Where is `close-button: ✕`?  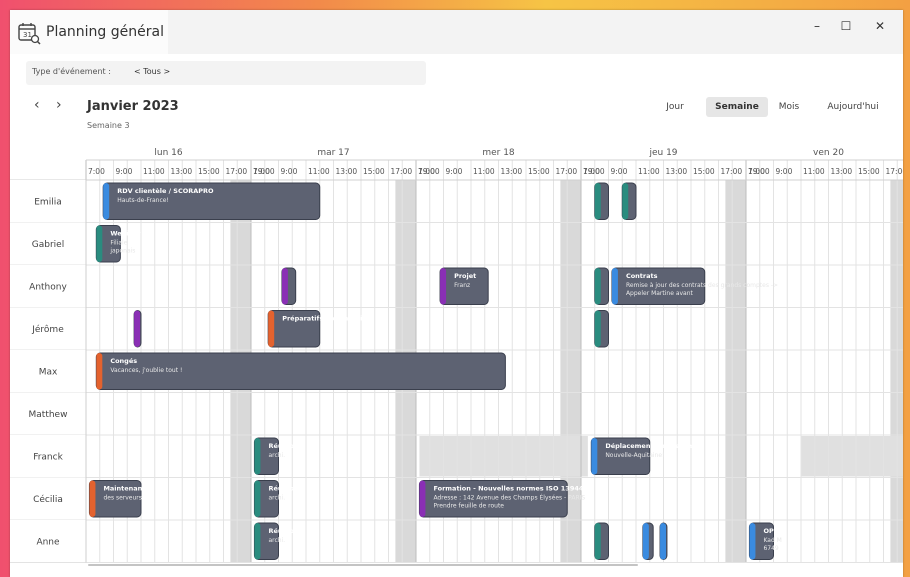
close-button: ✕ is located at coordinates (880, 26).